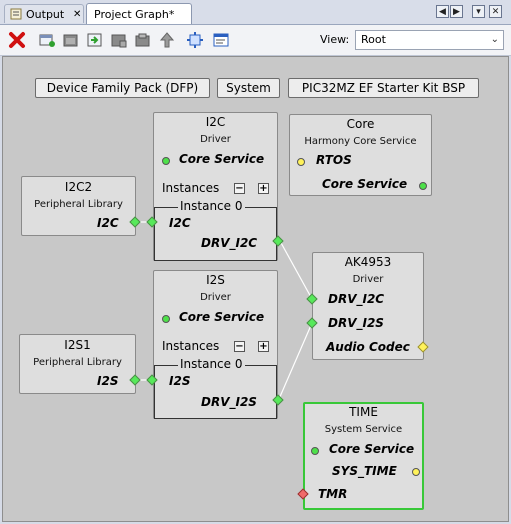 This screenshot has width=511, height=524. Describe the element at coordinates (221, 40) in the screenshot. I see `properties-icon` at that location.